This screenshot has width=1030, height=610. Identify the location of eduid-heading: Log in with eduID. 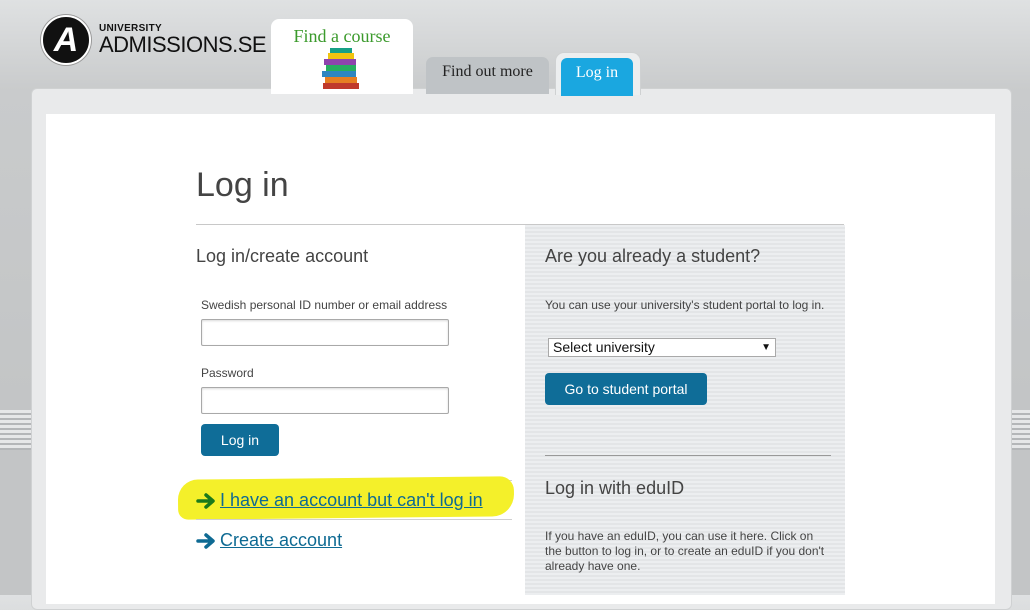
(615, 488).